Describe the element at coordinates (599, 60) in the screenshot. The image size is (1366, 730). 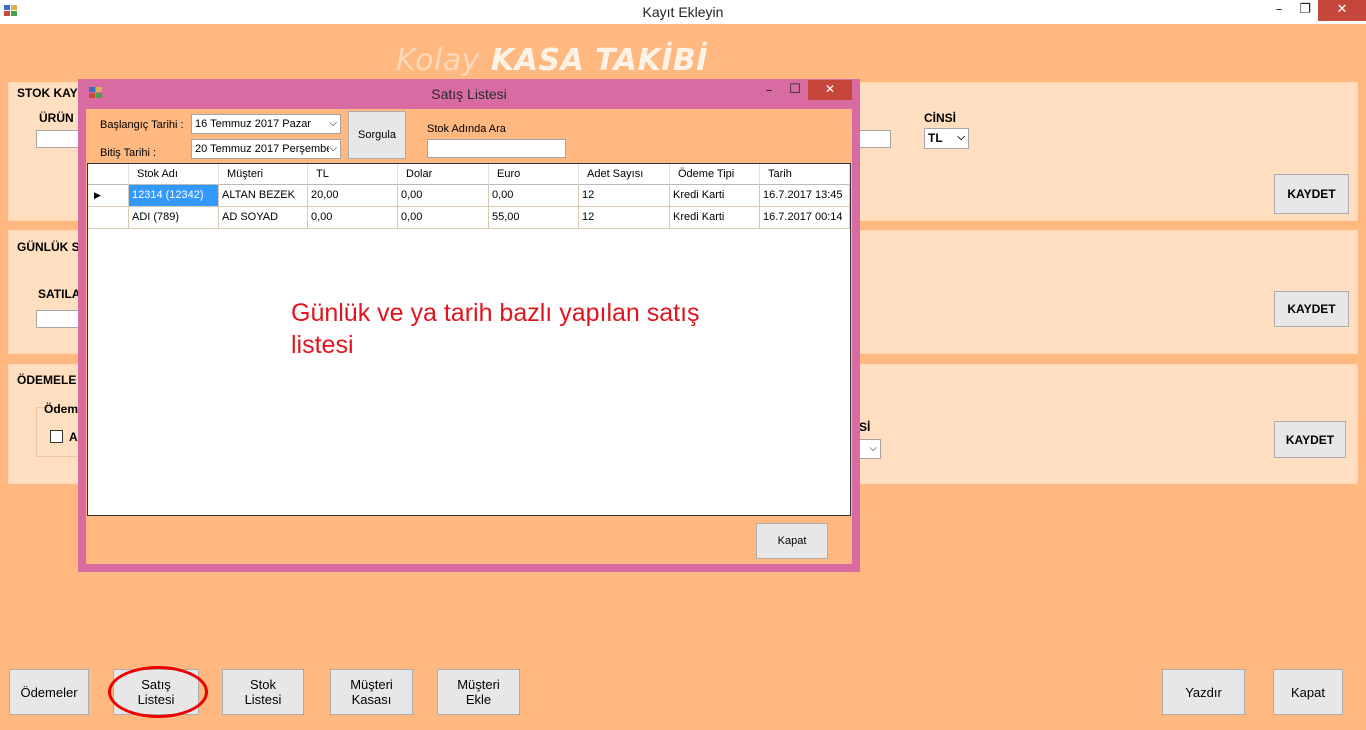
I see `banner-bold-text: KASA TAKİBİ` at that location.